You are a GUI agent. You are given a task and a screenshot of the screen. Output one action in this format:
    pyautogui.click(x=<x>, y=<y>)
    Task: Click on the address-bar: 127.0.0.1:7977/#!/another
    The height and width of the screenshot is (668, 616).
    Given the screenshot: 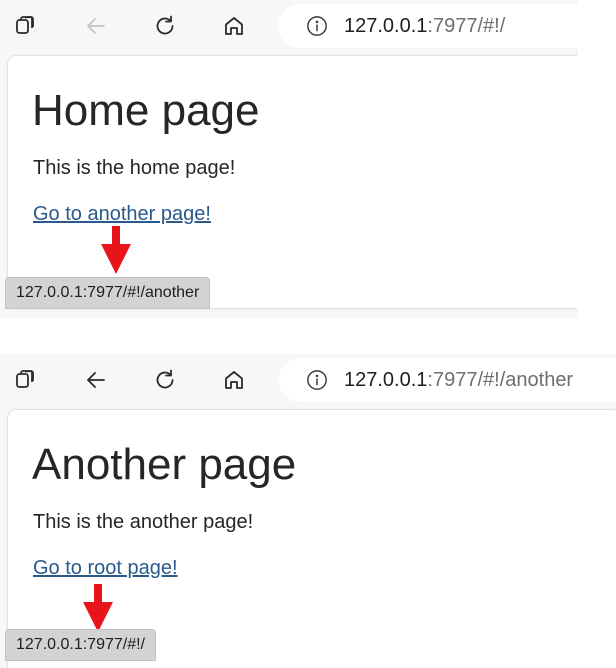 What is the action you would take?
    pyautogui.click(x=447, y=380)
    